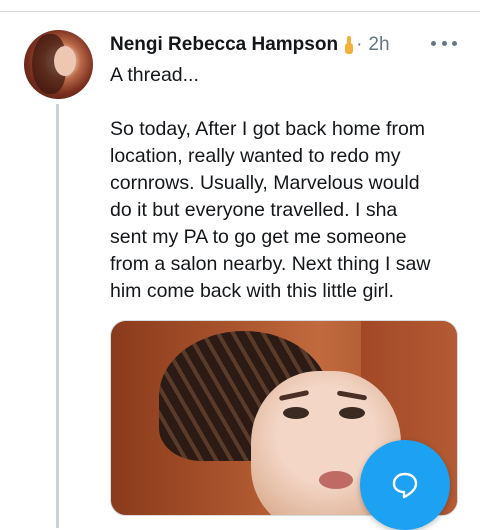 The image size is (480, 530). I want to click on tweet-text-line: do it but everyone travelled. I sha, so click(254, 210).